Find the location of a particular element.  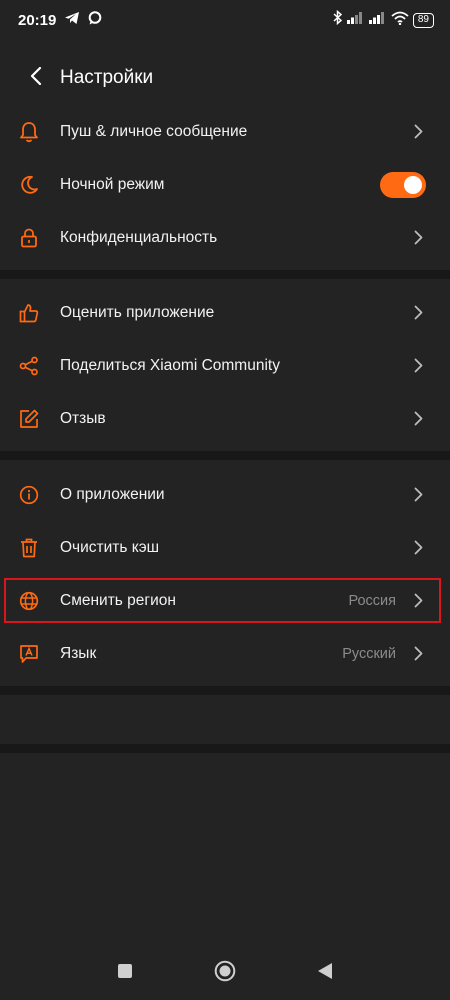

home-button is located at coordinates (225, 973).